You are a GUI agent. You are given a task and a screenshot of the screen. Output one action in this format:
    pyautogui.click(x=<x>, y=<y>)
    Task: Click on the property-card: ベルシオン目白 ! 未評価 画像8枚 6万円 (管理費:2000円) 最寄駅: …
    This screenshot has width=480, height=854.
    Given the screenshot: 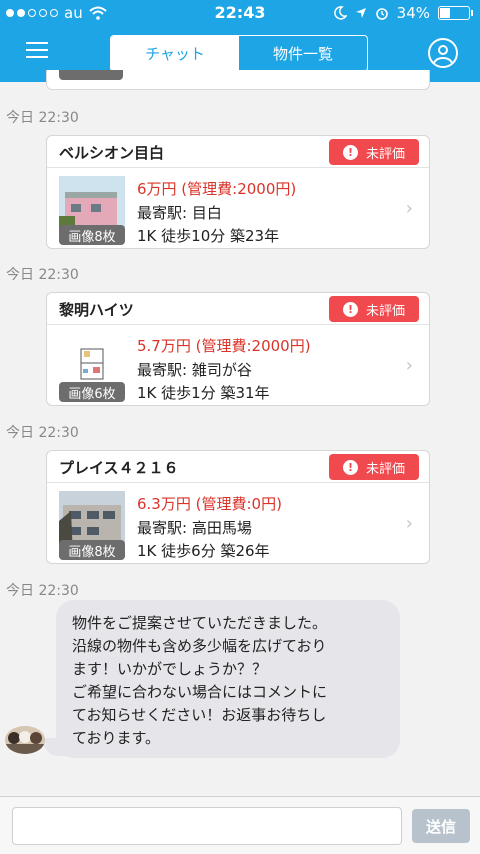 What is the action you would take?
    pyautogui.click(x=238, y=192)
    